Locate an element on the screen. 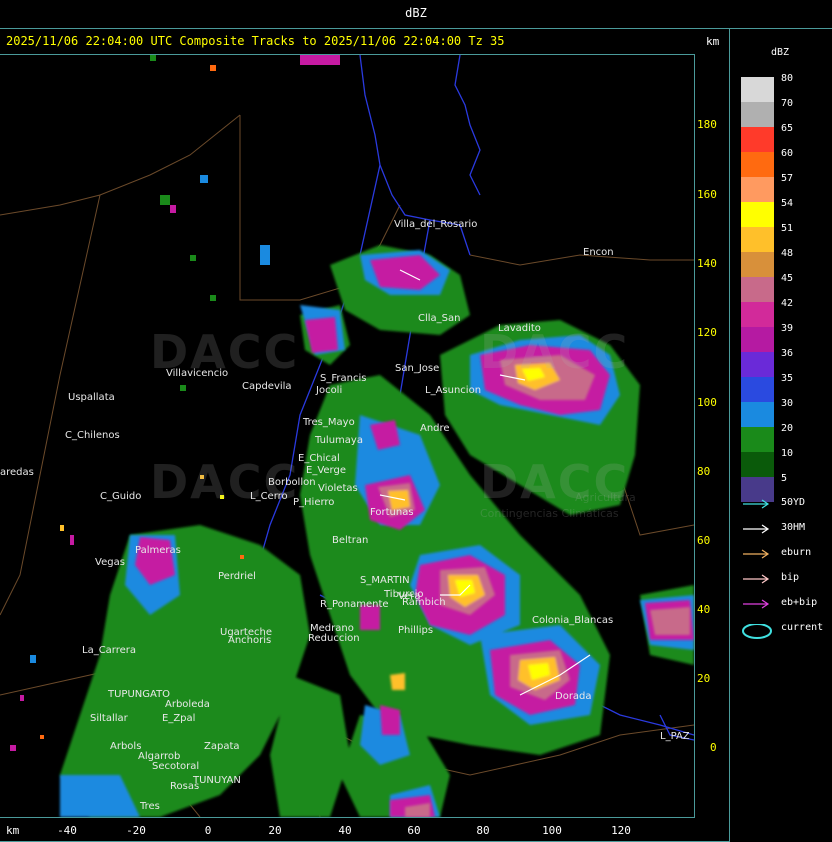 The width and height of the screenshot is (832, 842). y-tick: 0 is located at coordinates (713, 747).